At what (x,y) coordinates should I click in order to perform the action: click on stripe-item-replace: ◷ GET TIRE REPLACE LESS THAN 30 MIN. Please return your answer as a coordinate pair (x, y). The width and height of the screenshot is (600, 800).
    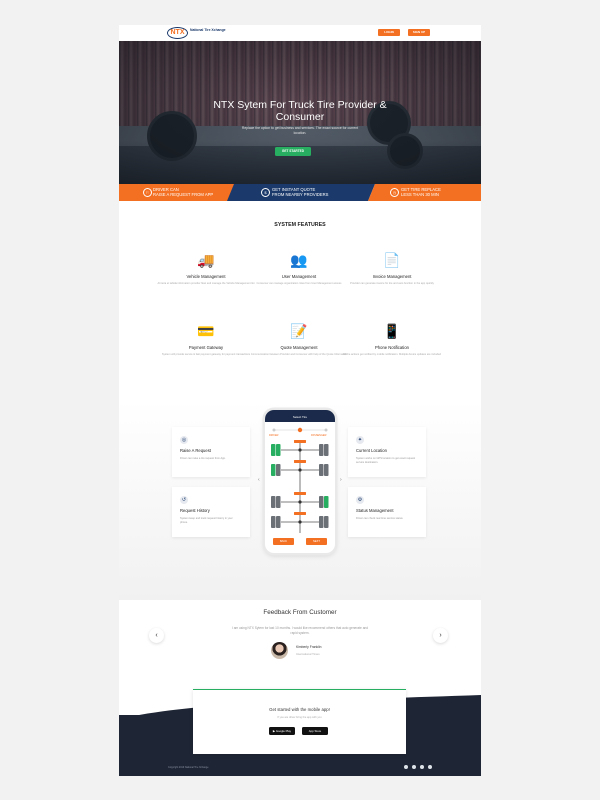
    Looking at the image, I should click on (424, 192).